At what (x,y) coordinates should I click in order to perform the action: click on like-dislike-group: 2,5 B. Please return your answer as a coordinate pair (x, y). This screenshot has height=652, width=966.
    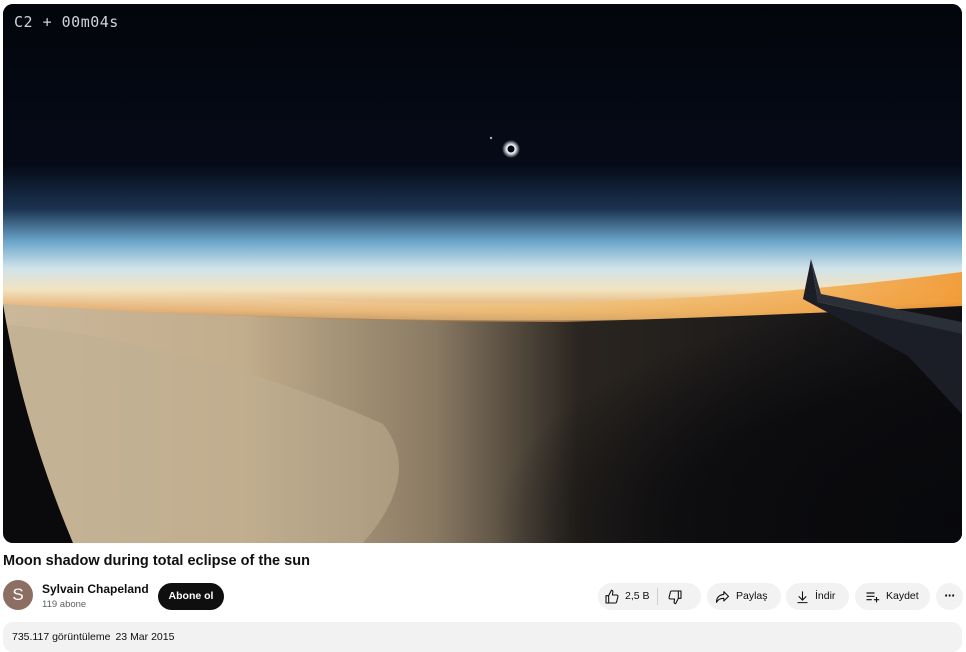
    Looking at the image, I should click on (649, 596).